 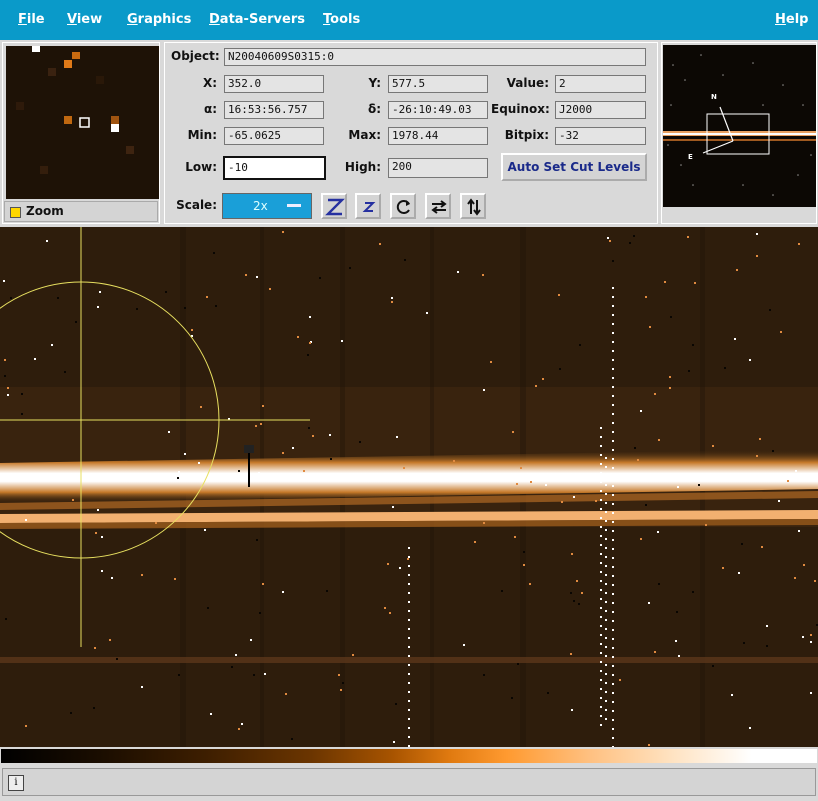 What do you see at coordinates (438, 84) in the screenshot?
I see `y-field: 577.5` at bounding box center [438, 84].